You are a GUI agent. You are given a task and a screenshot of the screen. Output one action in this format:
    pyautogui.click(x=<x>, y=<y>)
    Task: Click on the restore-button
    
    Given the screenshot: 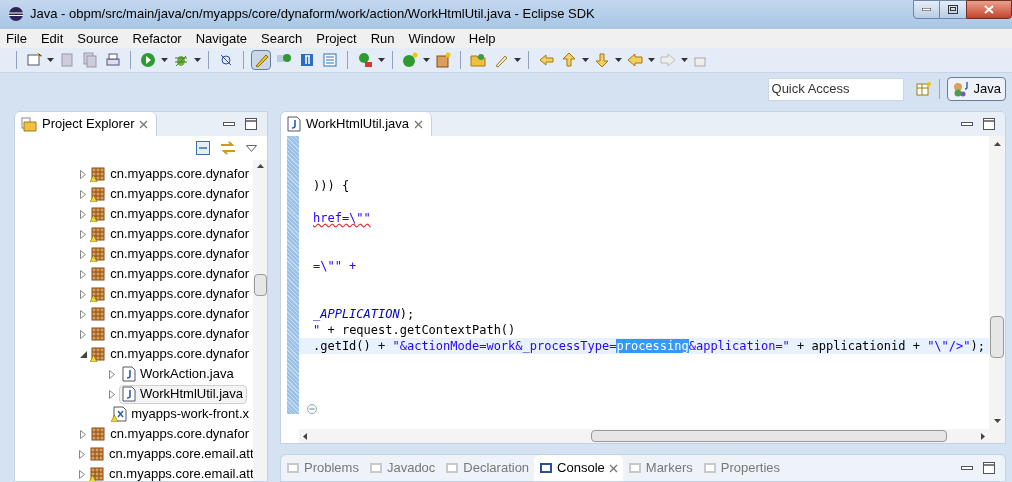 What is the action you would take?
    pyautogui.click(x=953, y=9)
    